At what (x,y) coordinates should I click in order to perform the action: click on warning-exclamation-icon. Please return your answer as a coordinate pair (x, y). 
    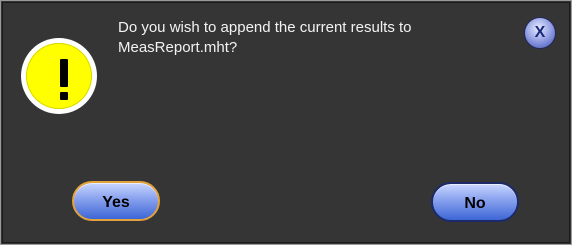
    Looking at the image, I should click on (59, 76).